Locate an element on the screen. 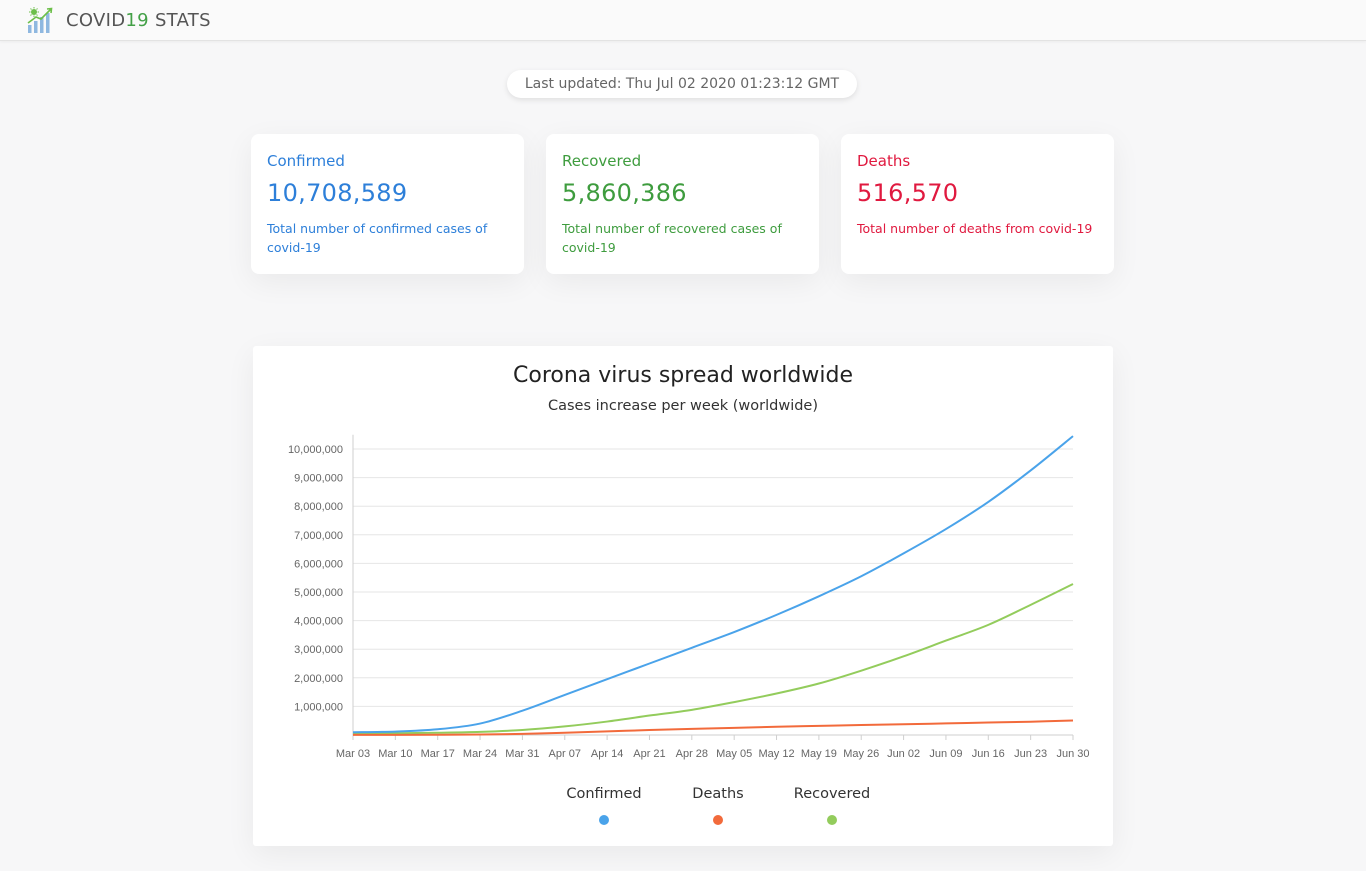  x-tick-label: Apr 07 is located at coordinates (565, 754).